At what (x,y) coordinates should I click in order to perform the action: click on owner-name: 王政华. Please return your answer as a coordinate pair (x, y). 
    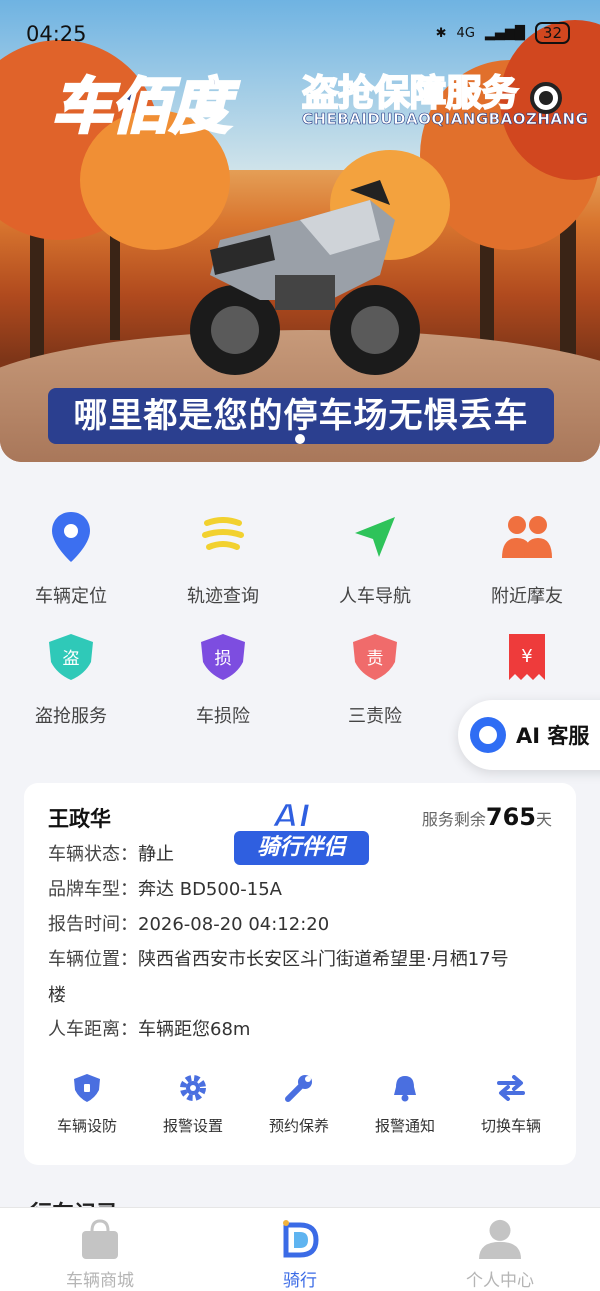
    Looking at the image, I should click on (79, 819).